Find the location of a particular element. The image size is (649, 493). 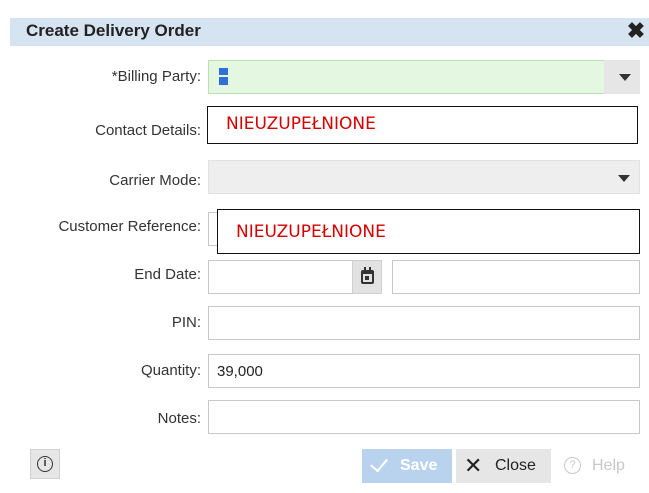

pin-input is located at coordinates (424, 323).